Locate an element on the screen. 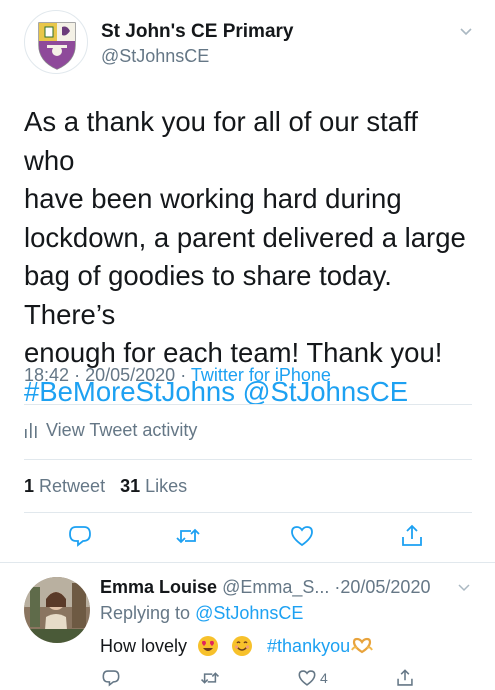 The image size is (495, 690). retweet-label: Retweet is located at coordinates (72, 486).